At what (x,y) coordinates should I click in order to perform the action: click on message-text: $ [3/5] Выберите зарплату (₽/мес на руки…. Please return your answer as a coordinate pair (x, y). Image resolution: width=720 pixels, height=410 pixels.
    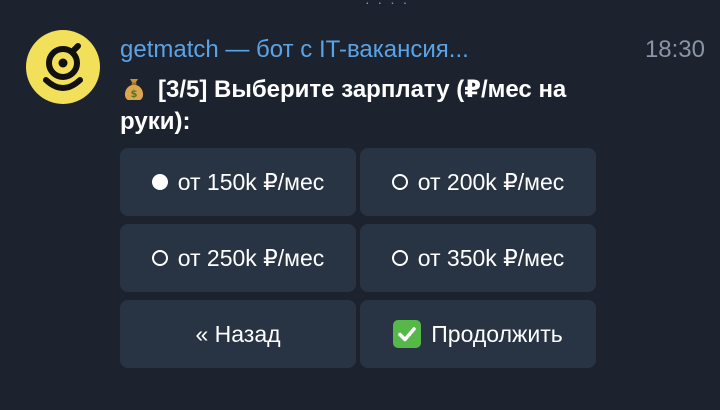
    Looking at the image, I should click on (370, 106).